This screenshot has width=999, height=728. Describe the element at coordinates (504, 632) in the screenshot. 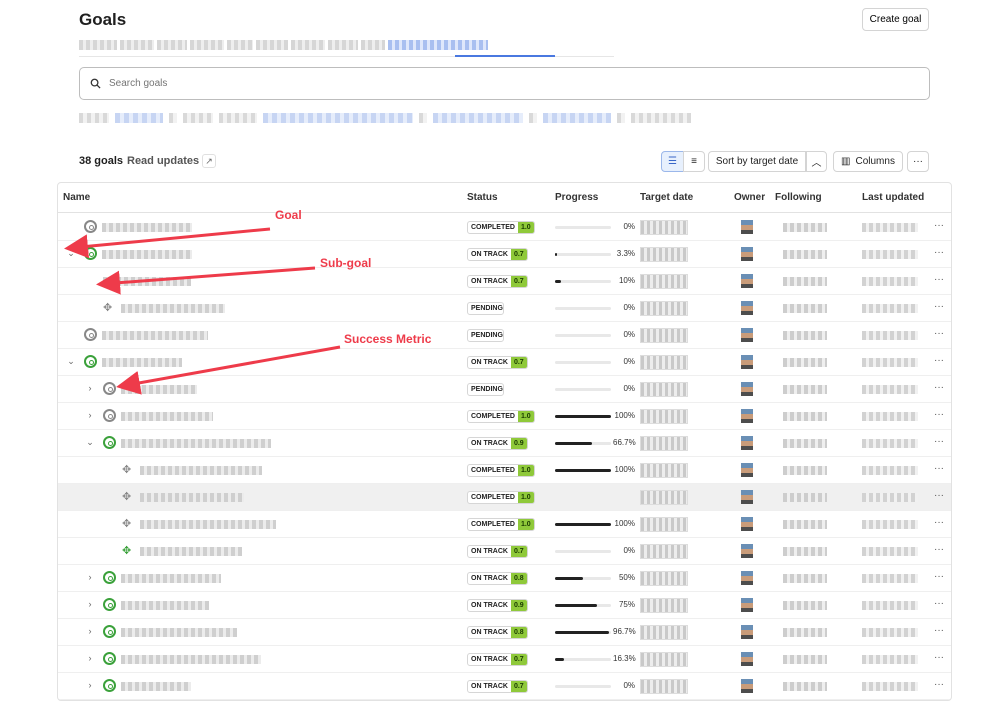

I see `table-row: › ON TRACK 0.8 96.7% ···` at that location.